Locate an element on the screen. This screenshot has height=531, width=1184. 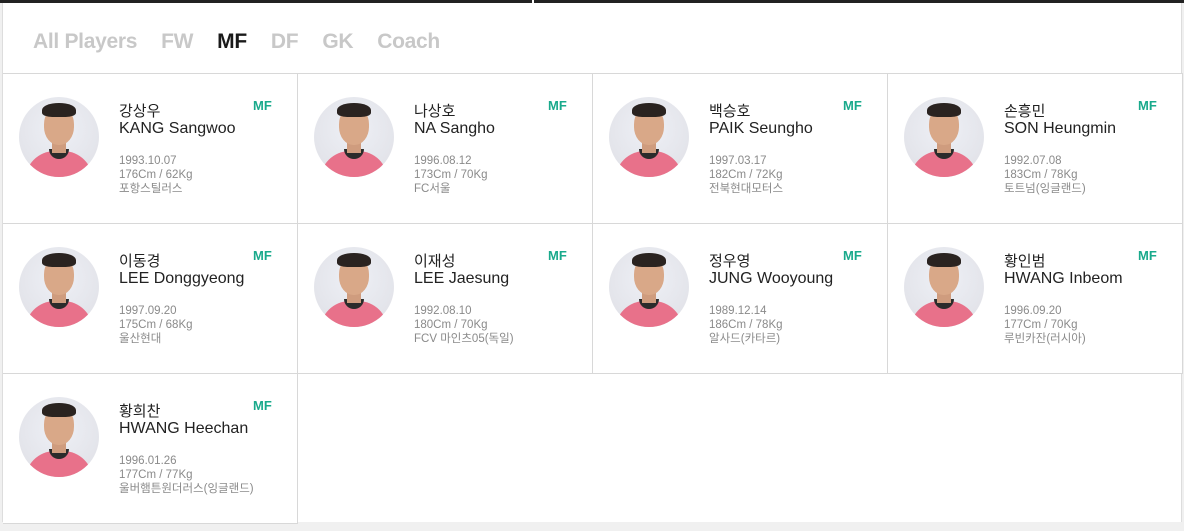
player-korean-name: 황인범 is located at coordinates (1025, 261).